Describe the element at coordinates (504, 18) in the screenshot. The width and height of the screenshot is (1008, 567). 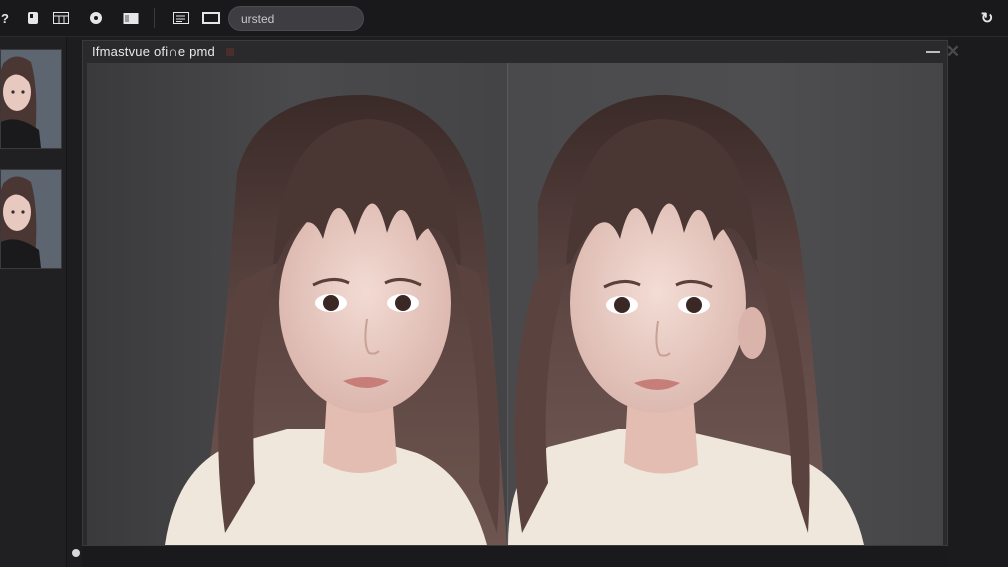
I see `top-toolbar: ? ↻` at that location.